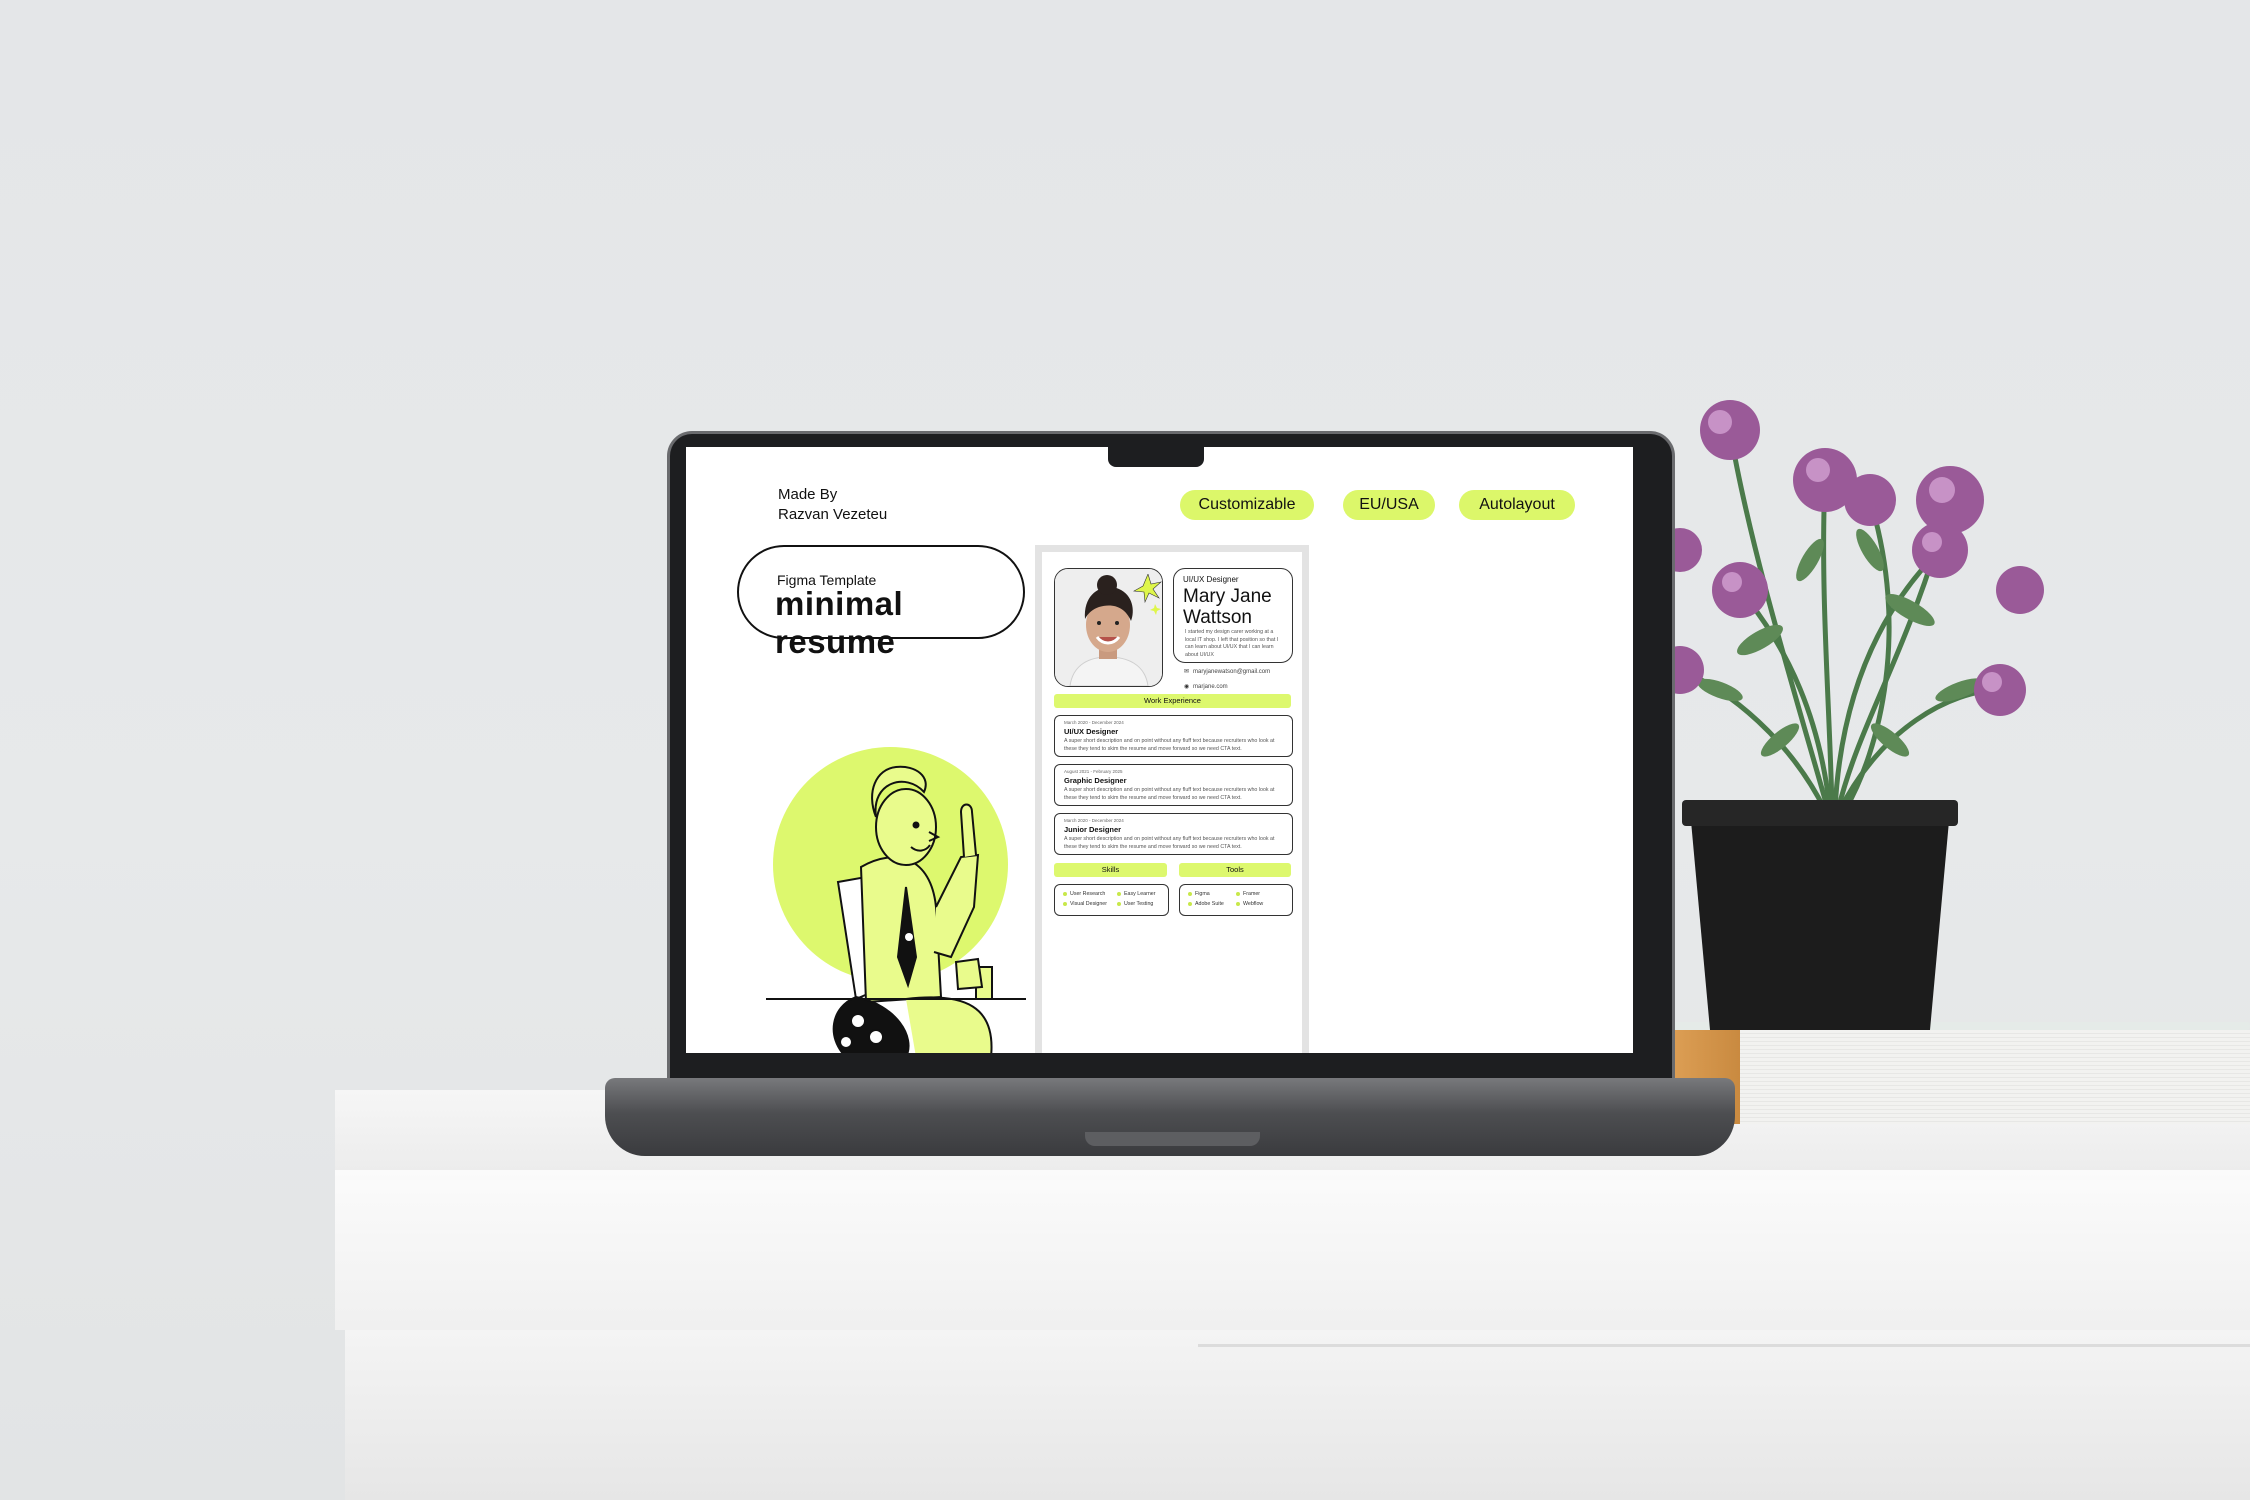 The width and height of the screenshot is (2250, 1500). I want to click on author-name: Razvan Vezeteu, so click(833, 514).